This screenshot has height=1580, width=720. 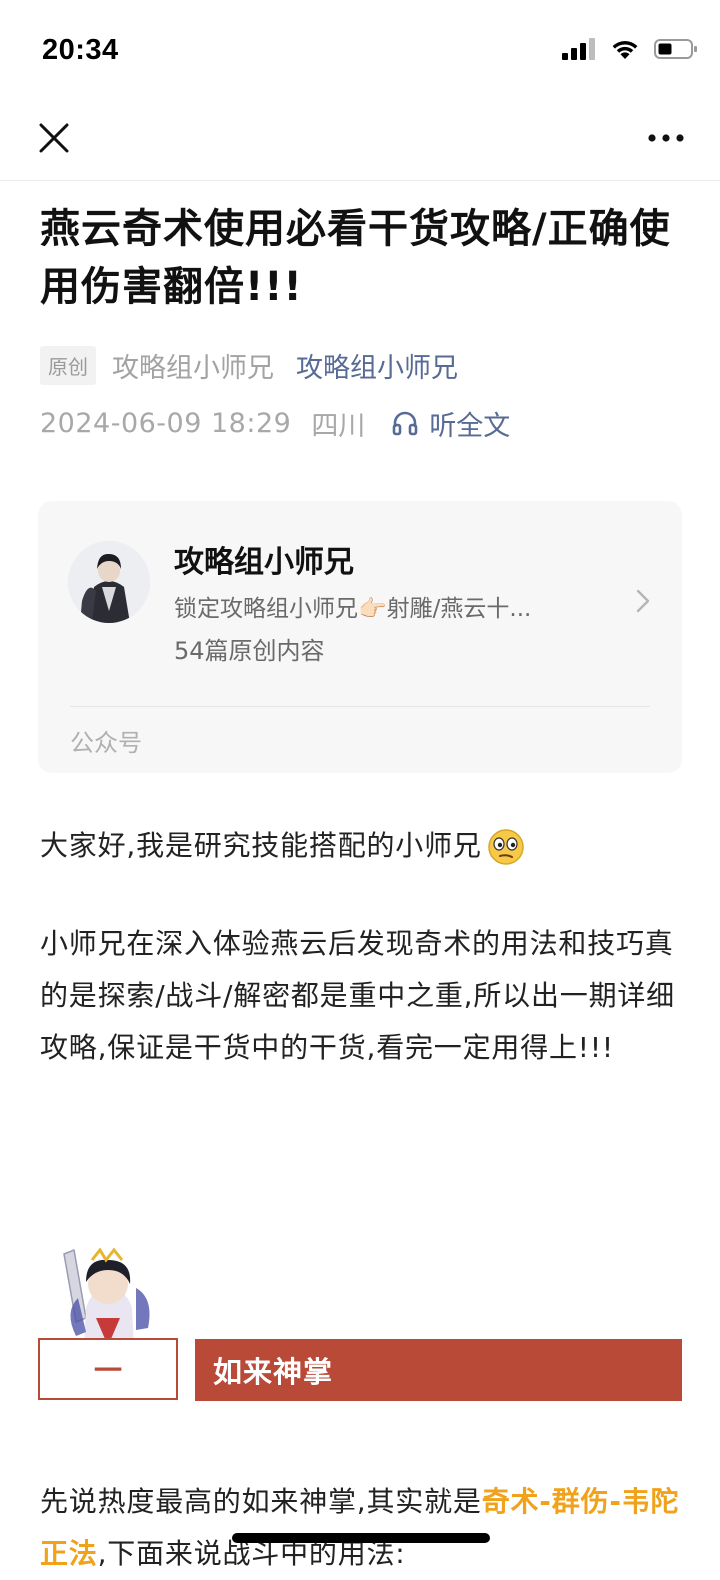 I want to click on chevron-right-icon, so click(x=643, y=601).